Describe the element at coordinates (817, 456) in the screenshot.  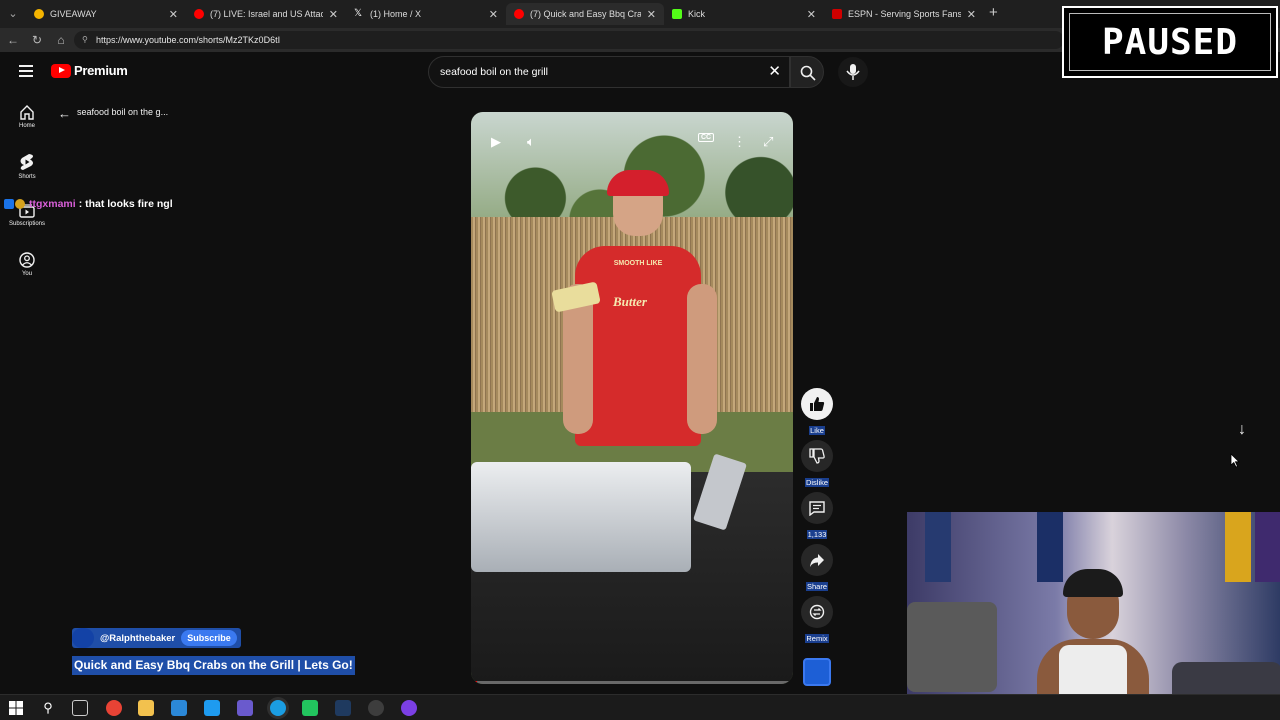
I see `thumbs-down-icon` at that location.